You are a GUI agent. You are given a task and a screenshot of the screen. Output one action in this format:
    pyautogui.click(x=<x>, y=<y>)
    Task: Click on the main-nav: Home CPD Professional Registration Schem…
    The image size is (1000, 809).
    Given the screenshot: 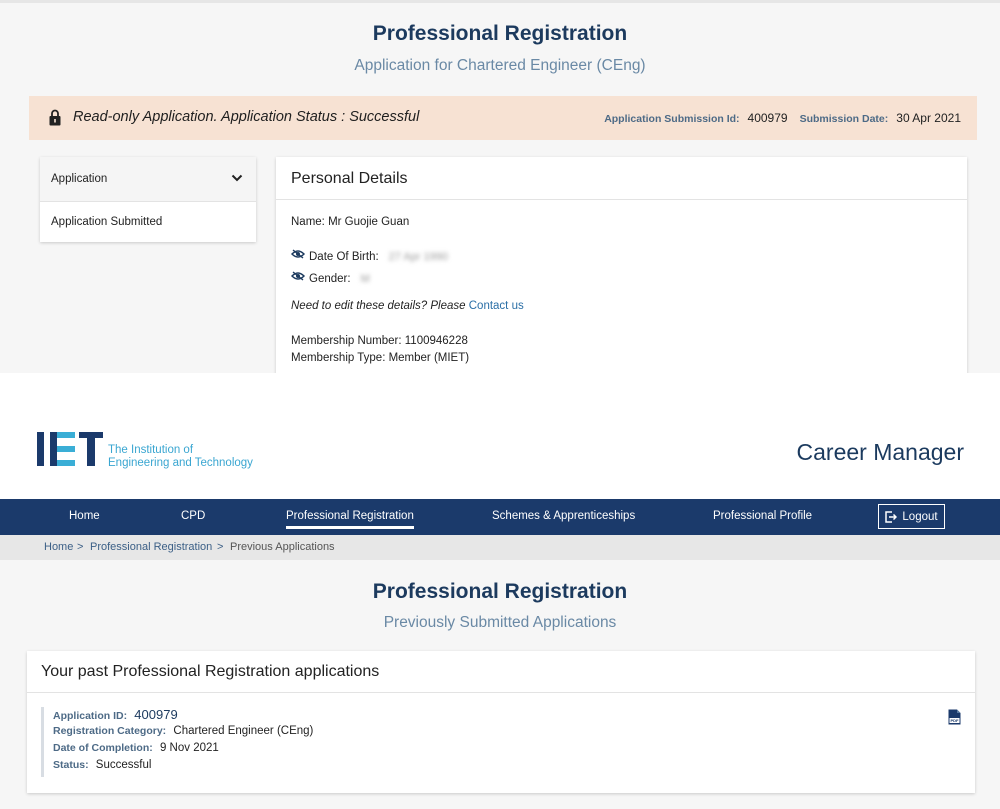 What is the action you would take?
    pyautogui.click(x=500, y=517)
    